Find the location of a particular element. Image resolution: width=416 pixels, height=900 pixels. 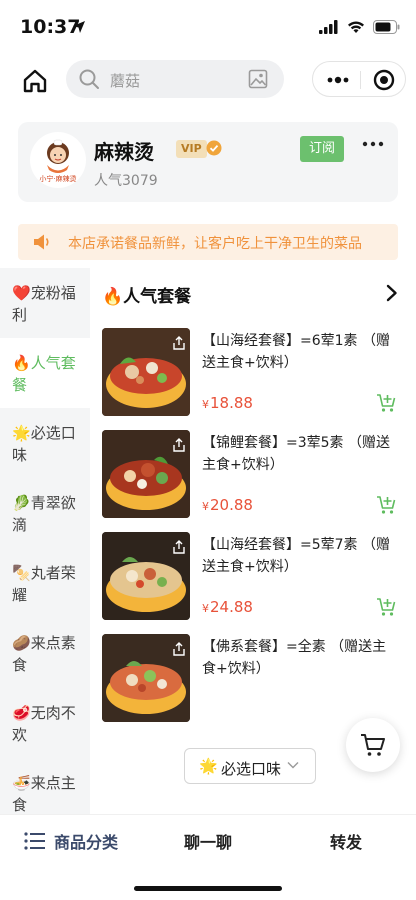

subscribe-button: 订阅 is located at coordinates (322, 149).